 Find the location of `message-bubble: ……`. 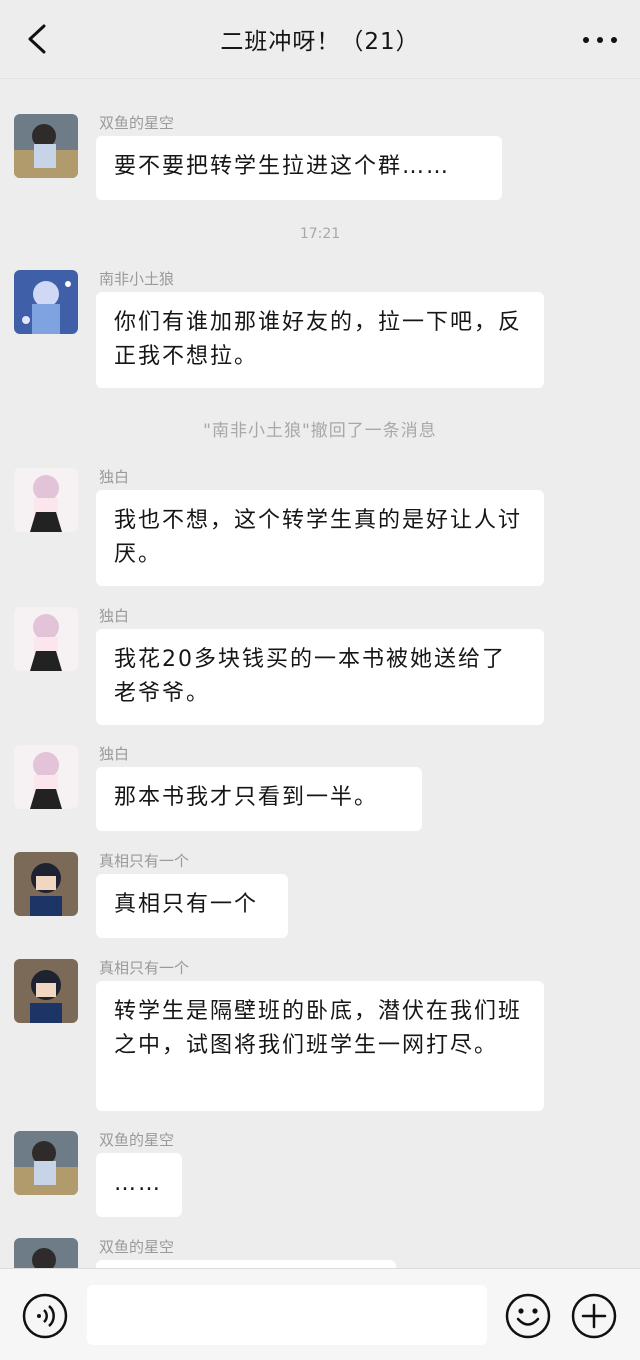

message-bubble: …… is located at coordinates (139, 1185).